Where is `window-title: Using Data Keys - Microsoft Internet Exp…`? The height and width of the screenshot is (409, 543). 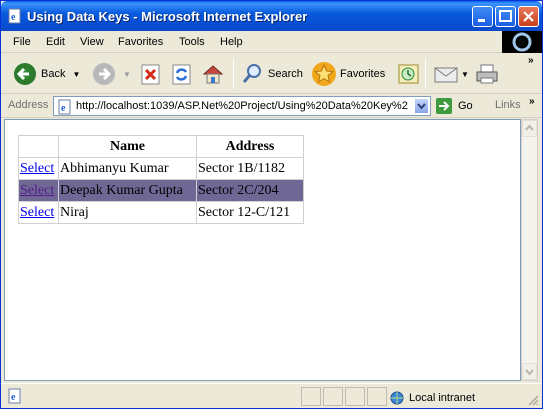
window-title: Using Data Keys - Microsoft Internet Exp… is located at coordinates (167, 16).